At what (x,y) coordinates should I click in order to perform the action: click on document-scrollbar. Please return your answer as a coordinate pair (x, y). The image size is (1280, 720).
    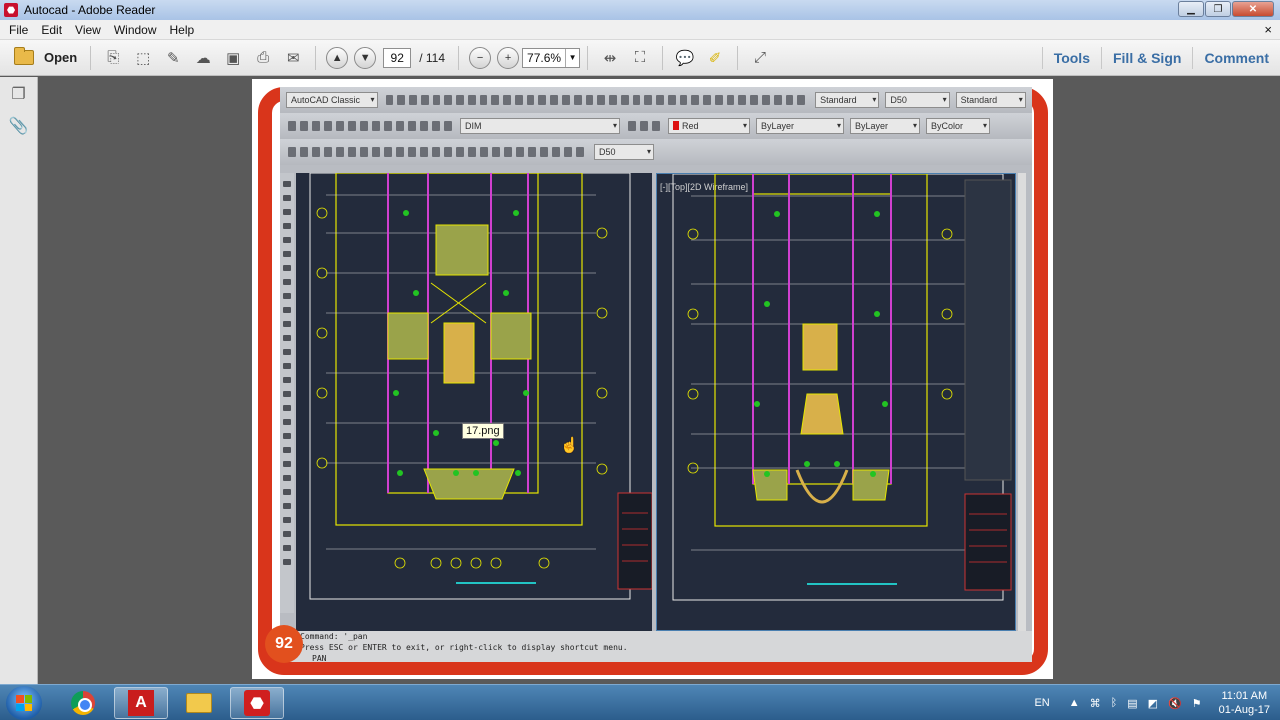
    Looking at the image, I should click on (1273, 380).